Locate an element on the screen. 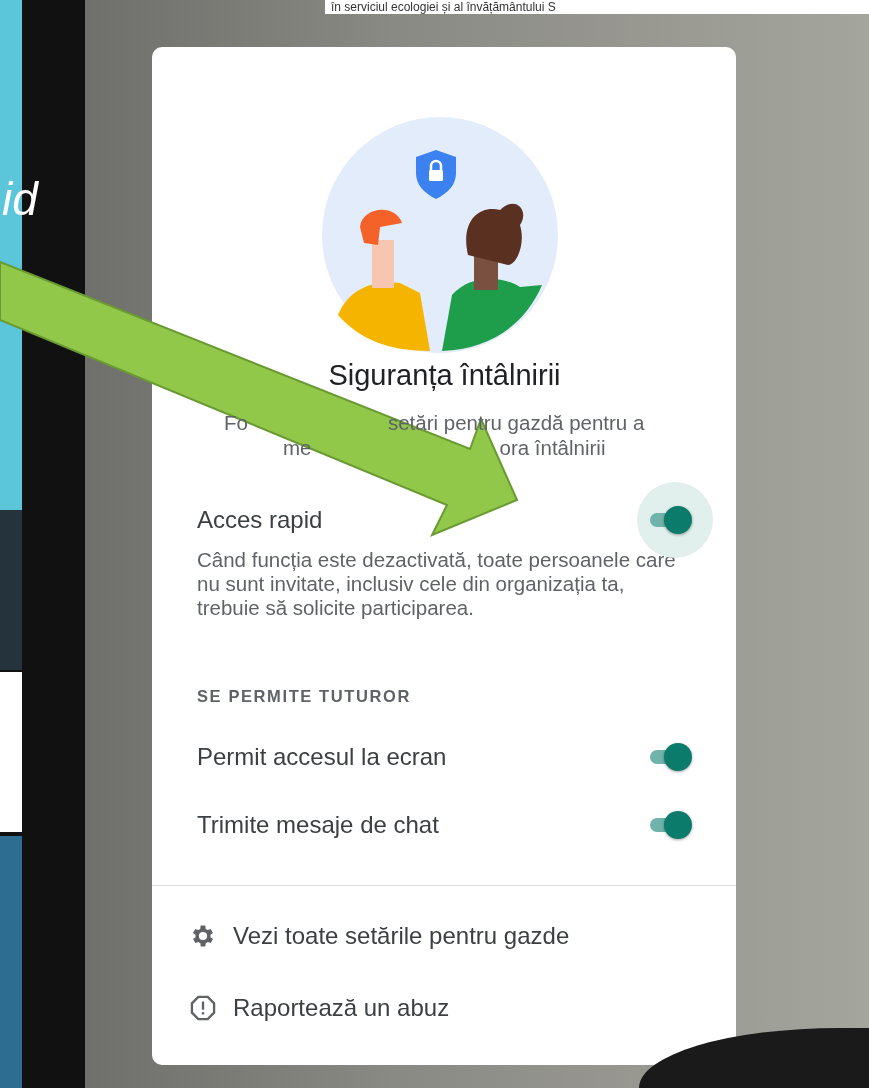  quick-access-description: Când funcția este dezactivată, toate persoanele care nu sunt invitate, inclusiv cele din organizația ta, trebuie să solicite participarea. is located at coordinates (437, 584).